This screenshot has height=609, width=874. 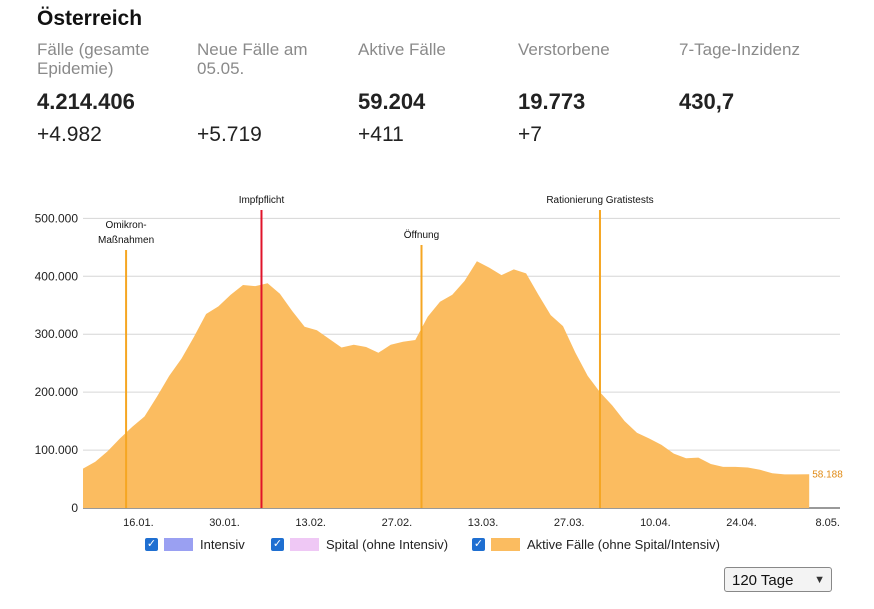 What do you see at coordinates (224, 523) in the screenshot?
I see `x-tick-label: 30.01.` at bounding box center [224, 523].